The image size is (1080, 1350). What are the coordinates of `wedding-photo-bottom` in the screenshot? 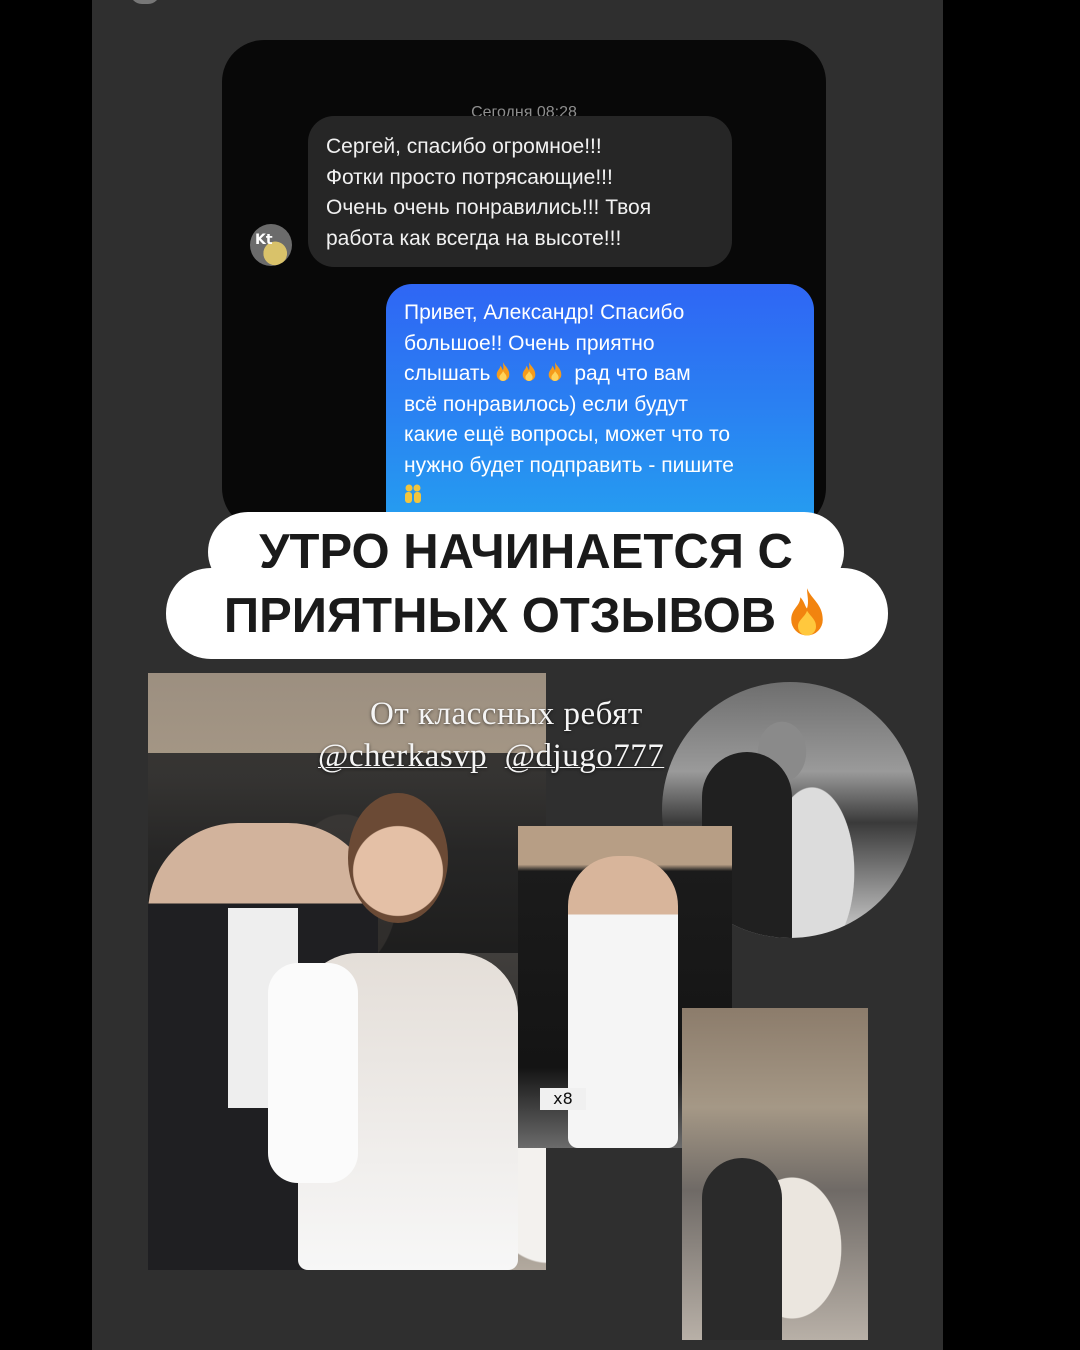 It's located at (775, 1174).